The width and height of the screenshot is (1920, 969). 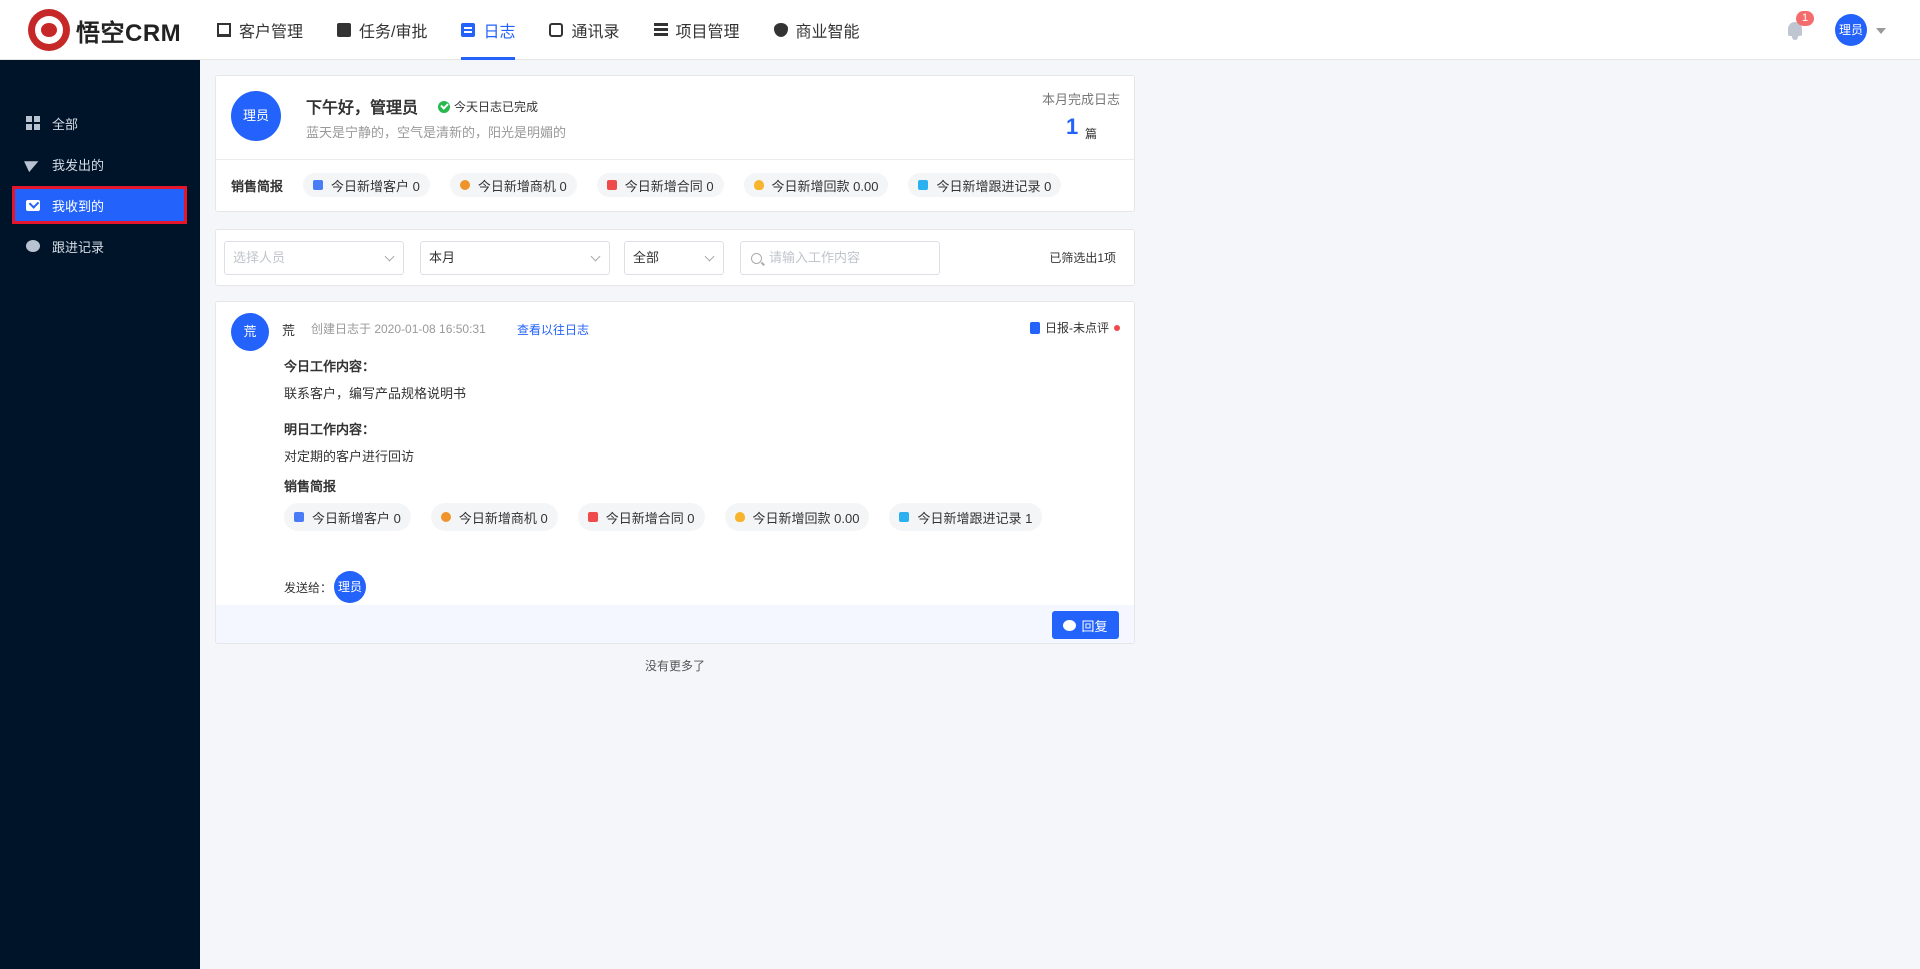 I want to click on stat-label: 今日新增跟进记录 1, so click(x=975, y=518).